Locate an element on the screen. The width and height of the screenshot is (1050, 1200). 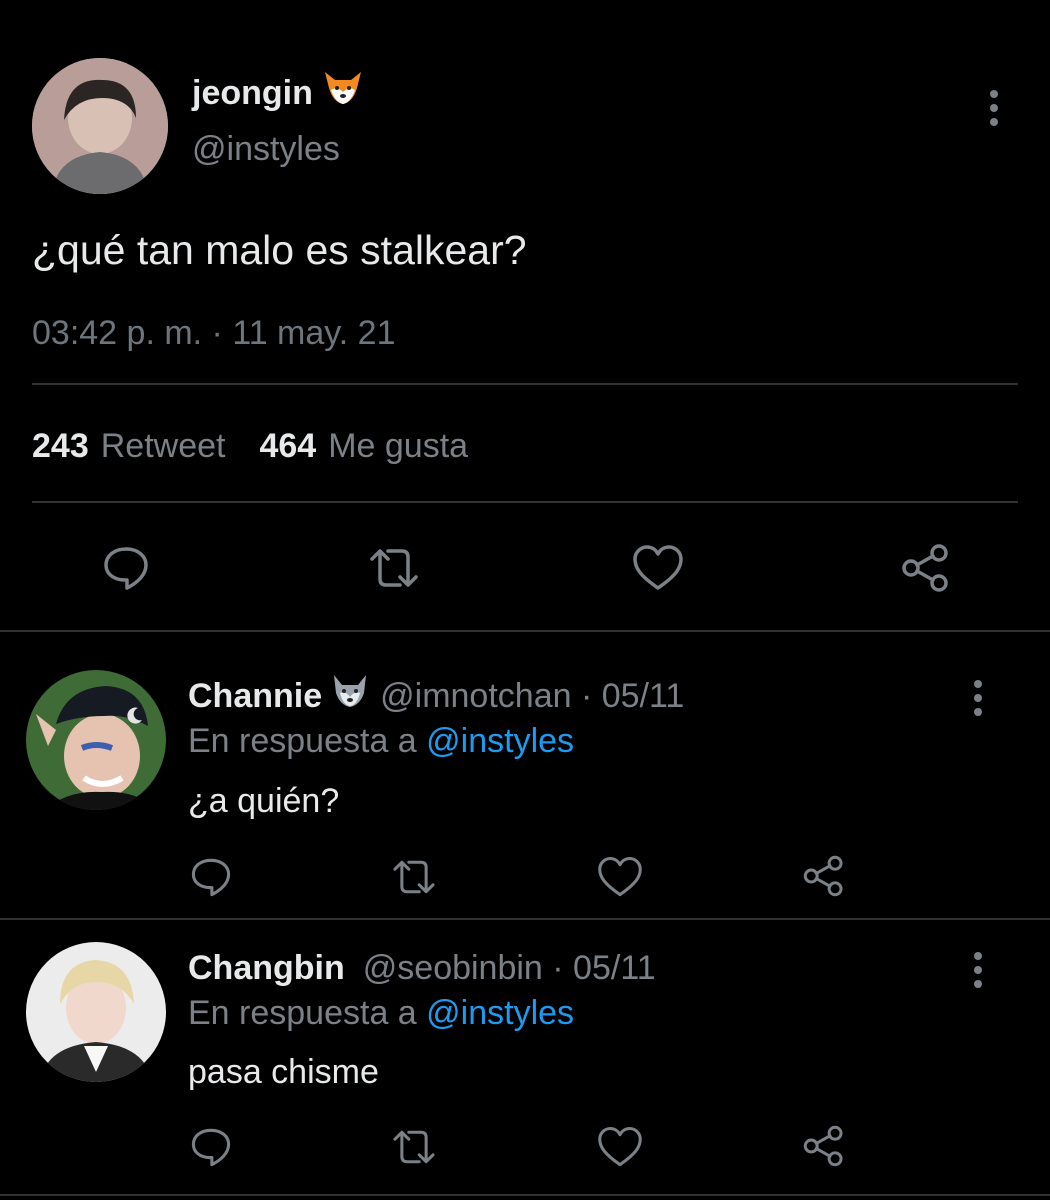
reply-author-name: Changbin is located at coordinates (266, 968).